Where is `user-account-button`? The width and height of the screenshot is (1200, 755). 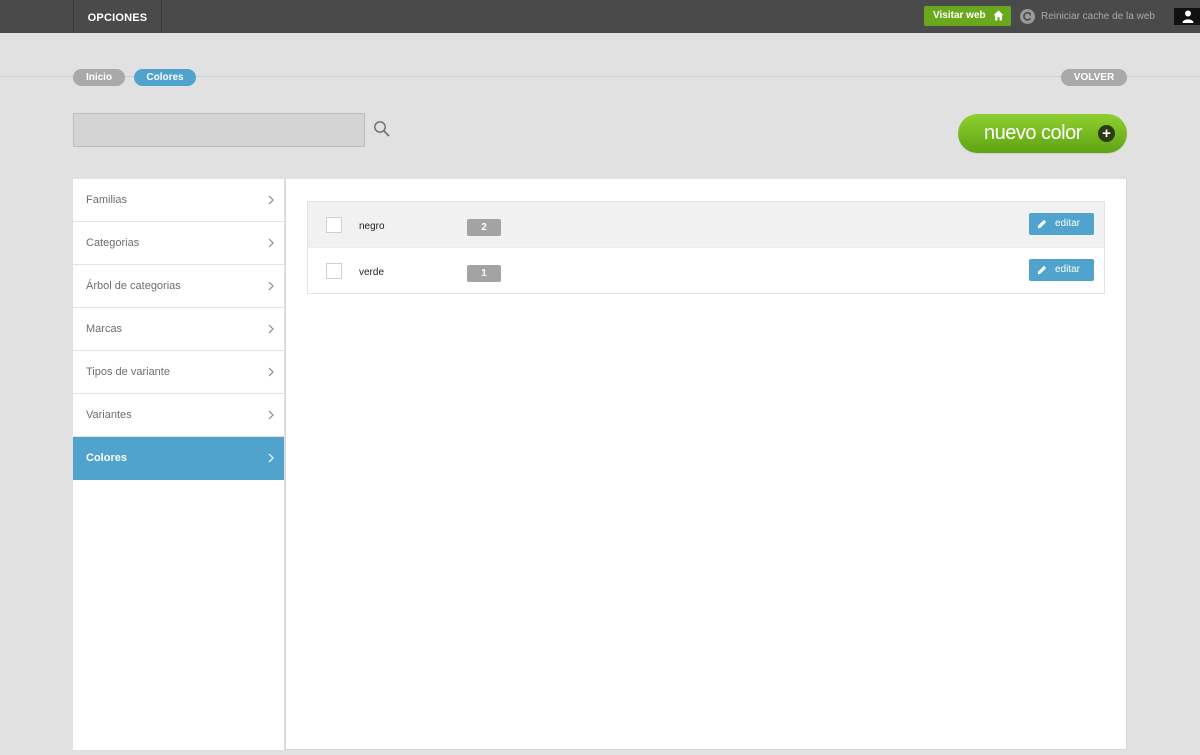
user-account-button is located at coordinates (1187, 16).